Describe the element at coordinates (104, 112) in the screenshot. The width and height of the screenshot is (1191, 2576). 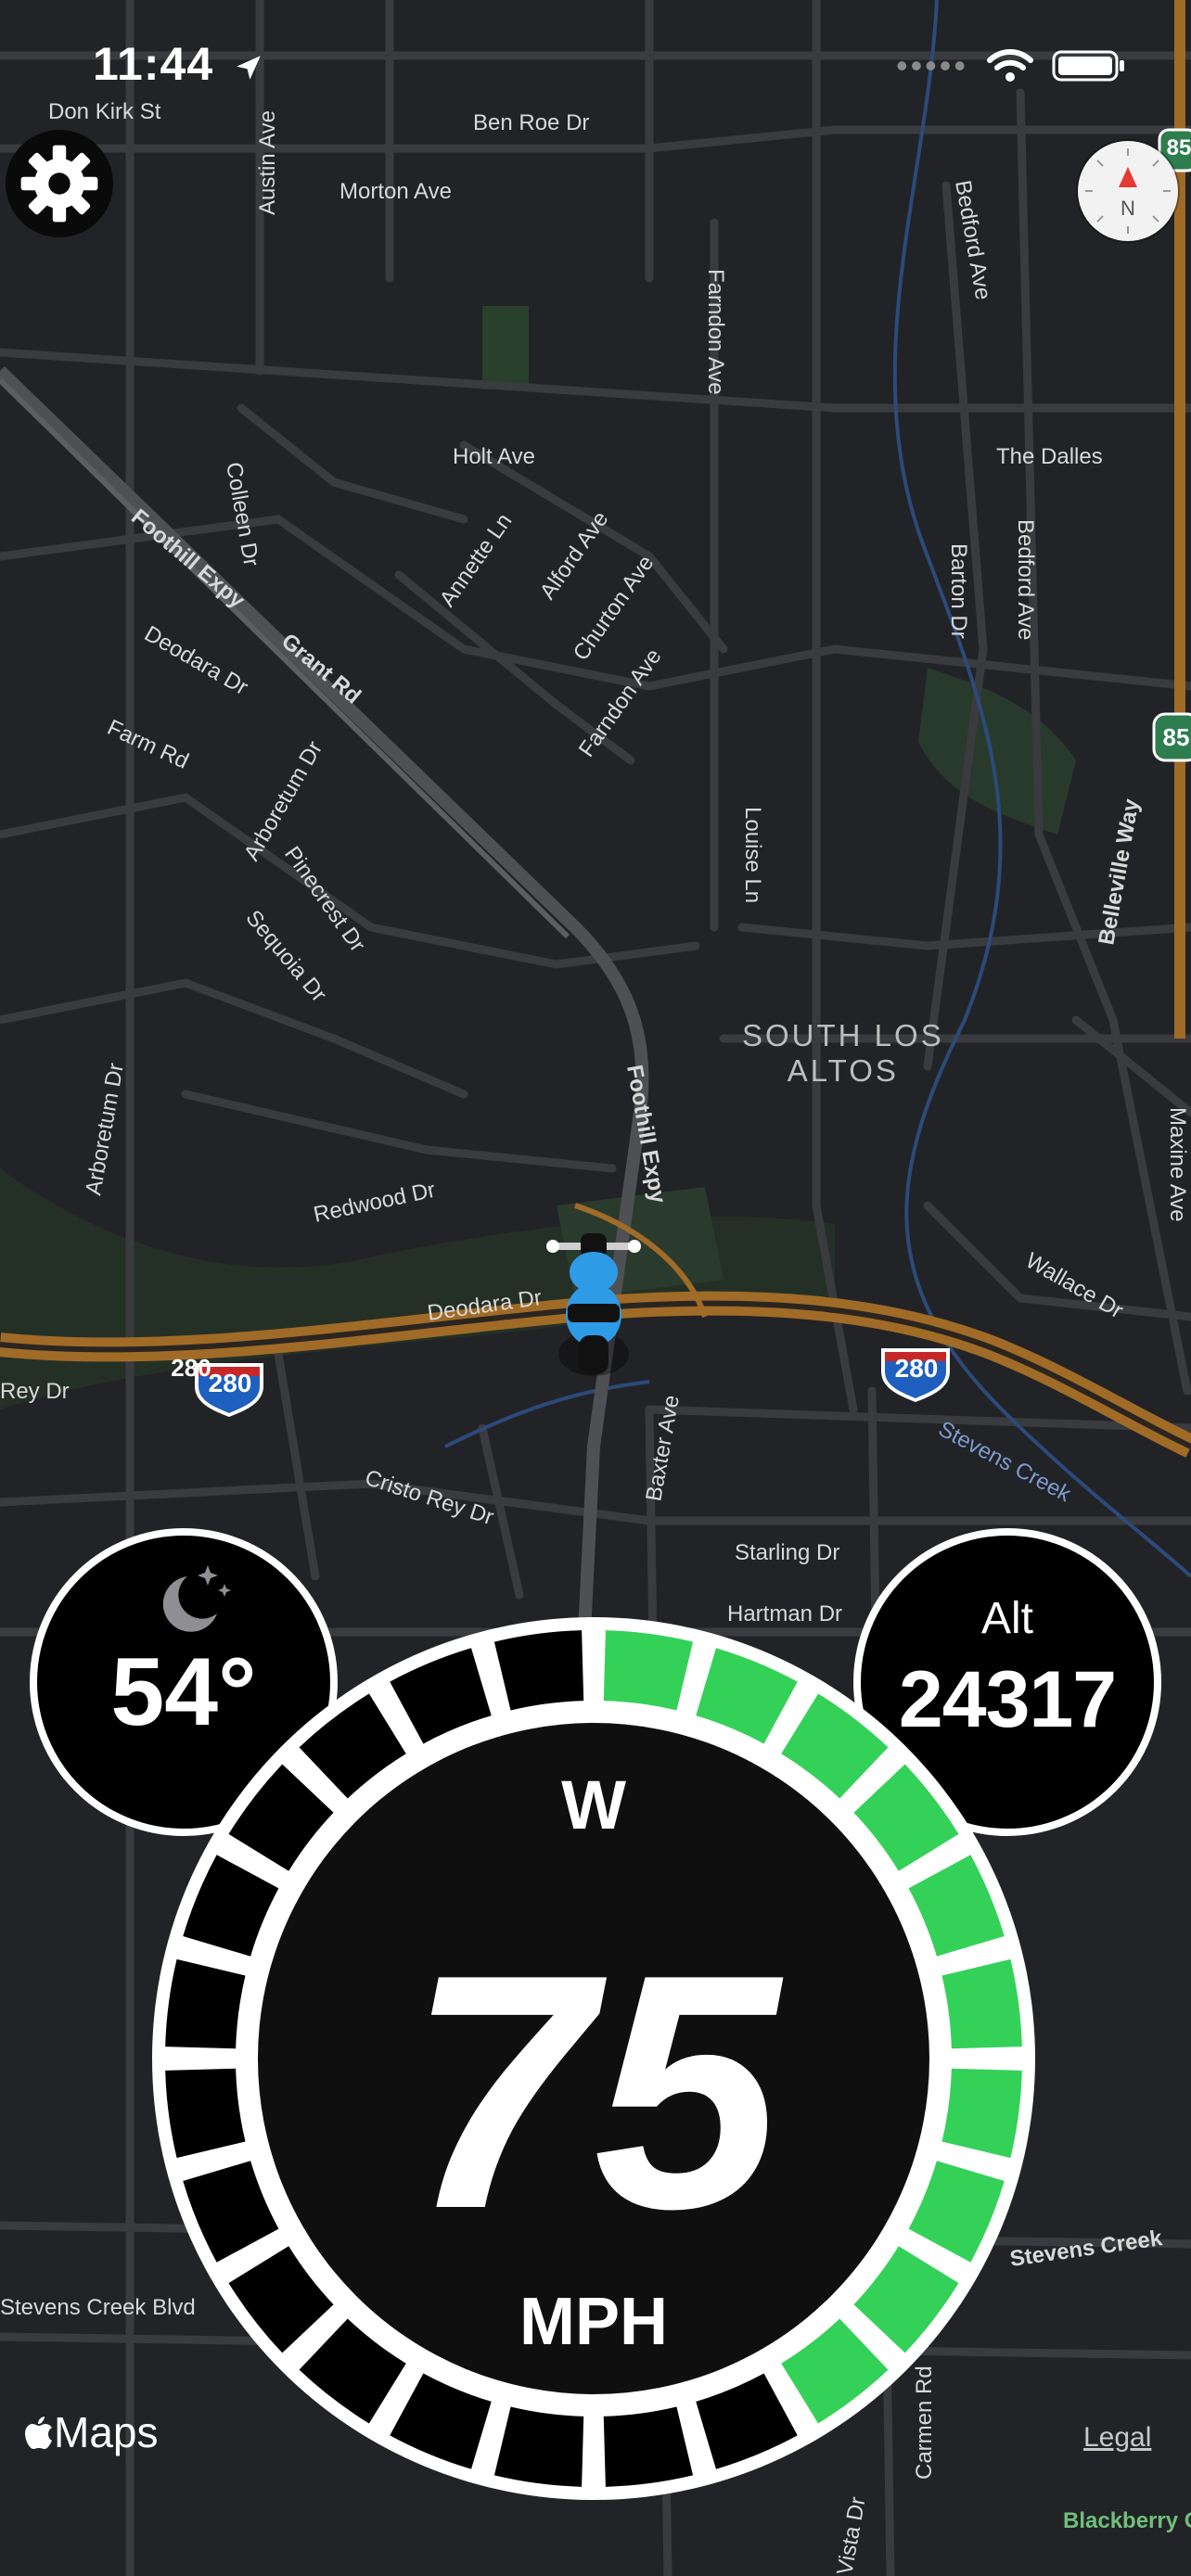
I see `street-label: Don Kirk St` at that location.